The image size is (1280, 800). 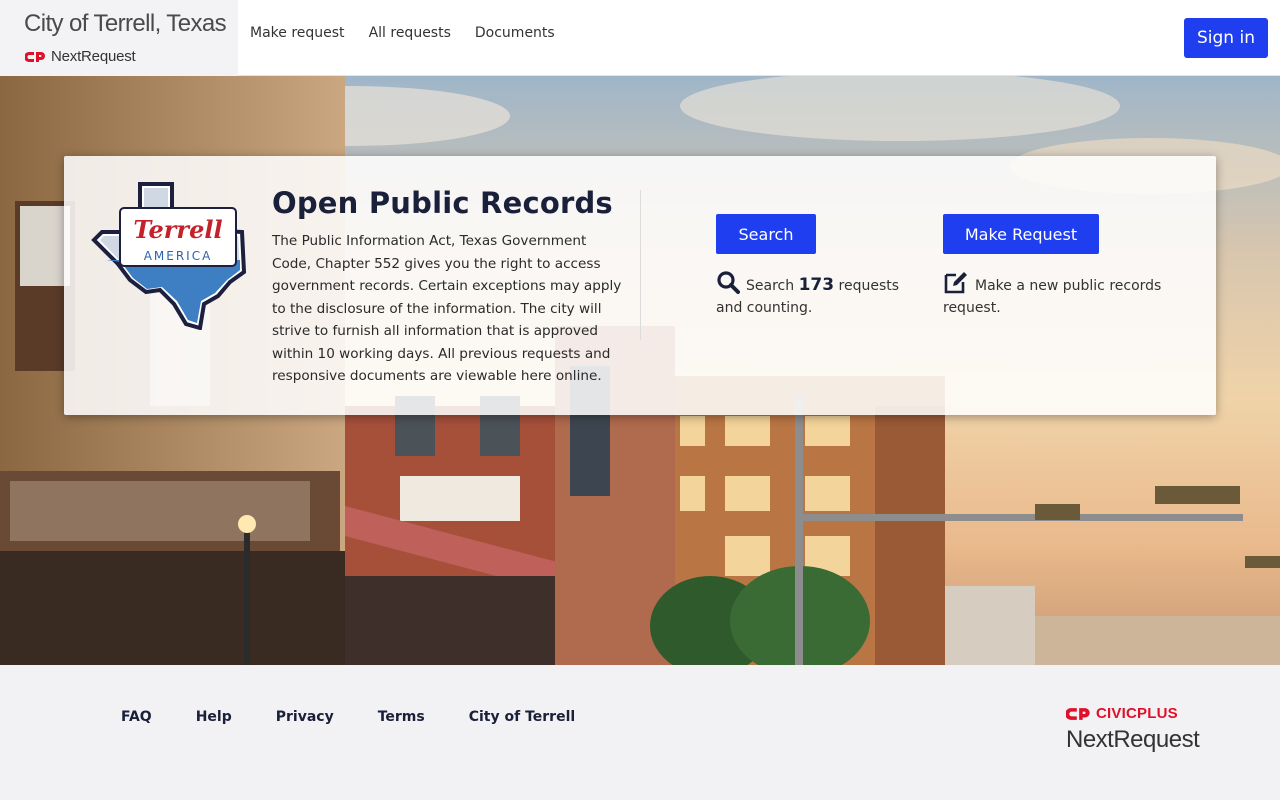 What do you see at coordinates (125, 24) in the screenshot?
I see `brand-title: City of Terrell, Texas` at bounding box center [125, 24].